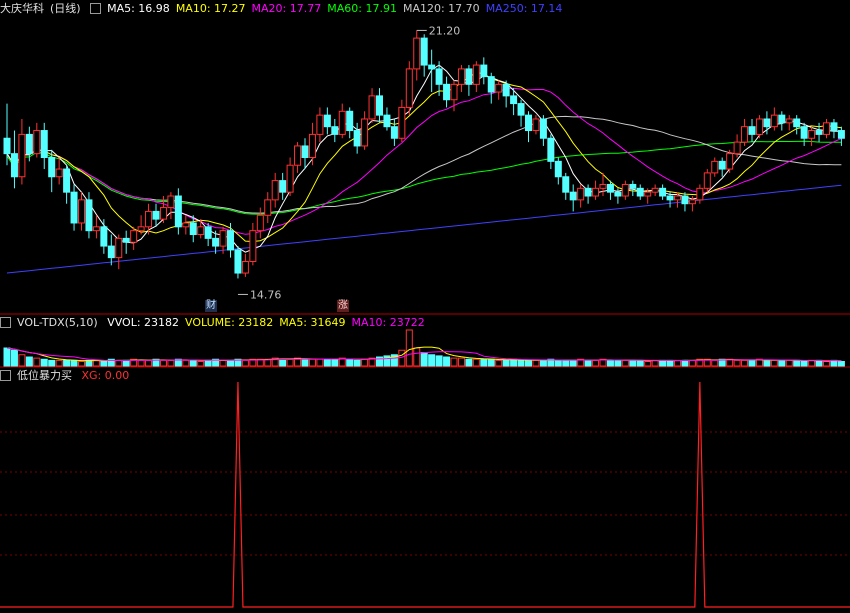  I want to click on signal-settings-icon, so click(5, 375).